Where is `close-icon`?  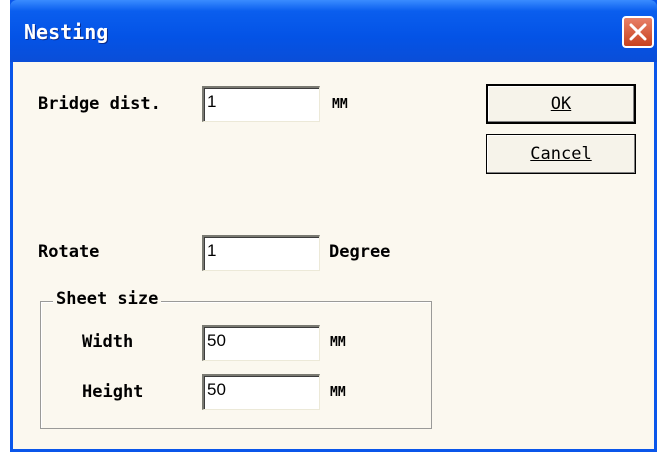 close-icon is located at coordinates (638, 32).